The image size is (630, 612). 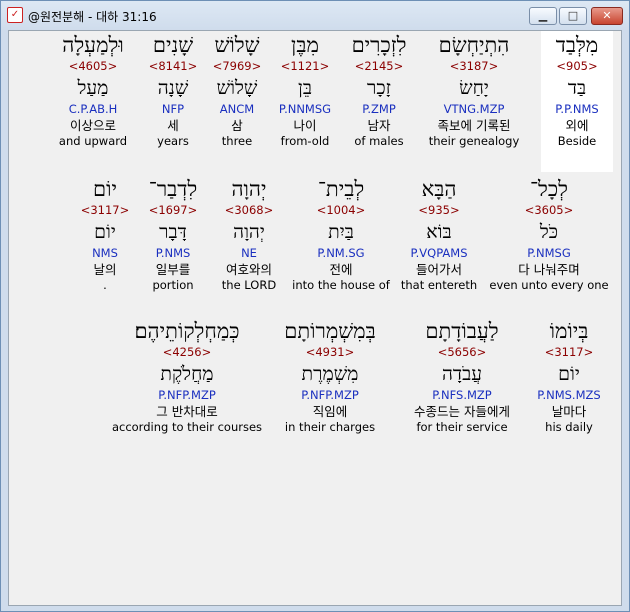 I want to click on english-gloss: into the house of, so click(x=341, y=285).